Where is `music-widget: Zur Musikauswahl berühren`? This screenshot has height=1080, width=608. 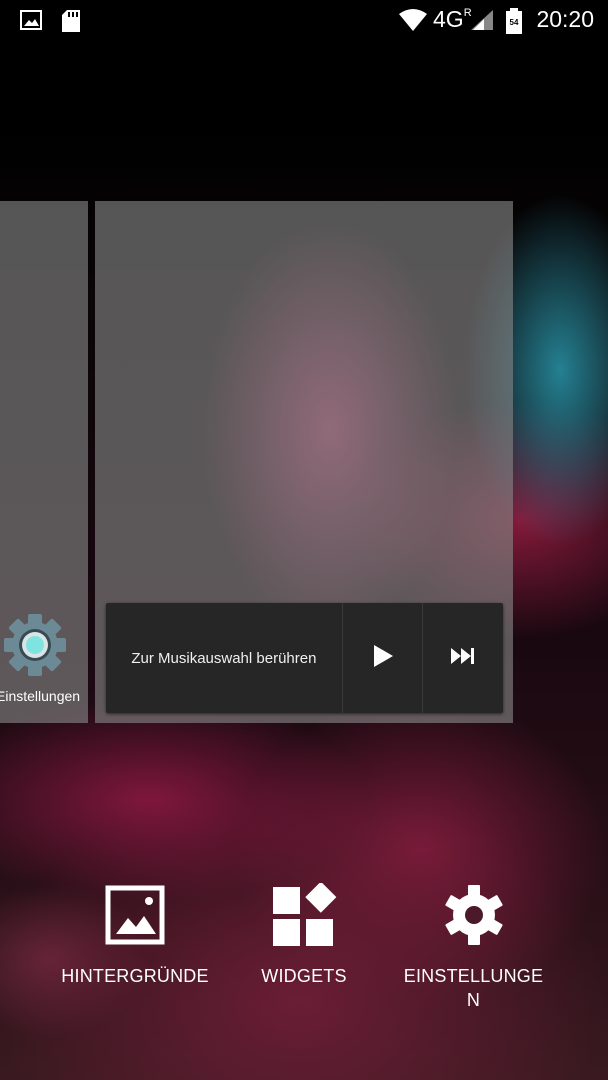
music-widget: Zur Musikauswahl berühren is located at coordinates (304, 658).